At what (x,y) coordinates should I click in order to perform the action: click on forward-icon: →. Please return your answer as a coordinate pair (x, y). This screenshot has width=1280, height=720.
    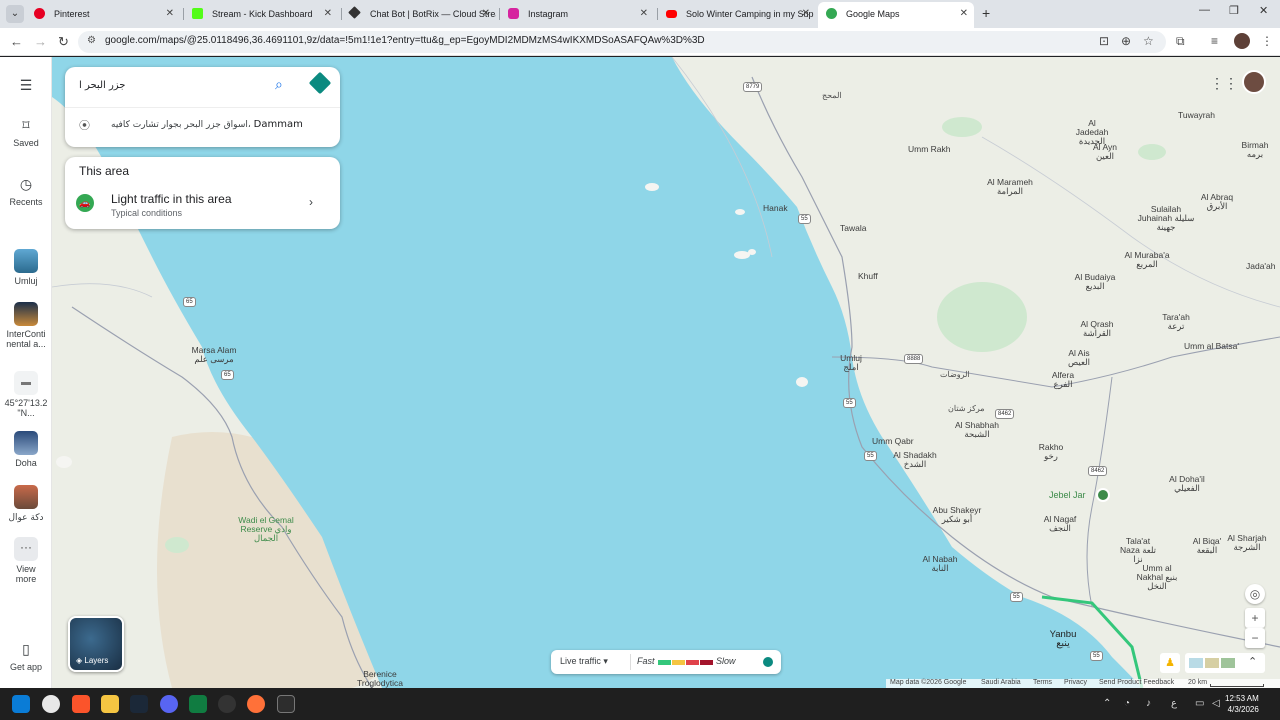
    Looking at the image, I should click on (40, 41).